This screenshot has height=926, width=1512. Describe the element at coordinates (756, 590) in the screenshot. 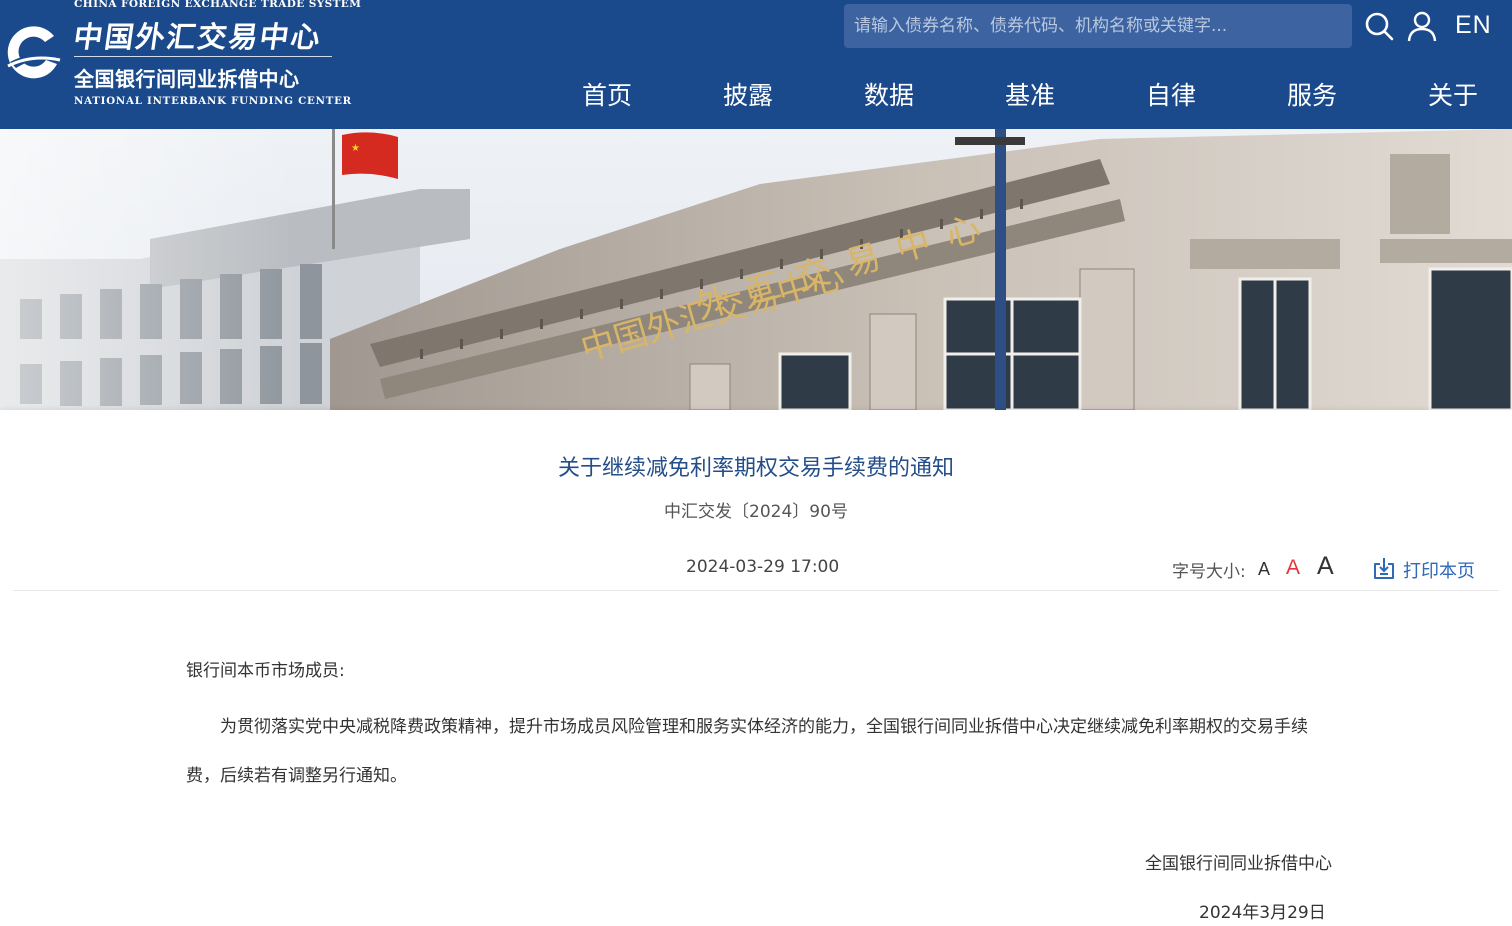

I see `content-divider` at that location.